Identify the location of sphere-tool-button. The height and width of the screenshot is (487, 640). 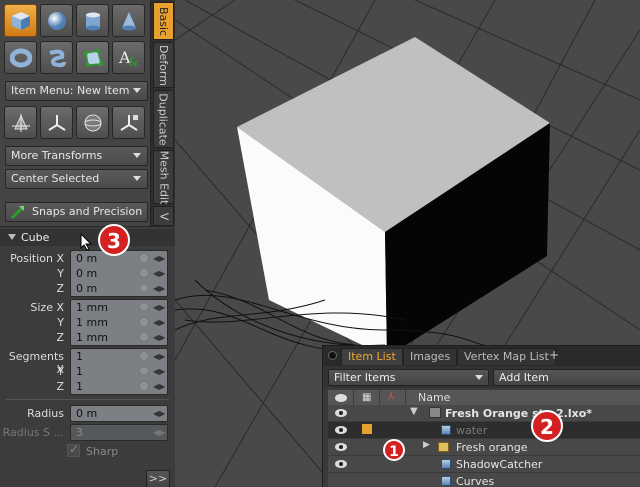
(56, 20).